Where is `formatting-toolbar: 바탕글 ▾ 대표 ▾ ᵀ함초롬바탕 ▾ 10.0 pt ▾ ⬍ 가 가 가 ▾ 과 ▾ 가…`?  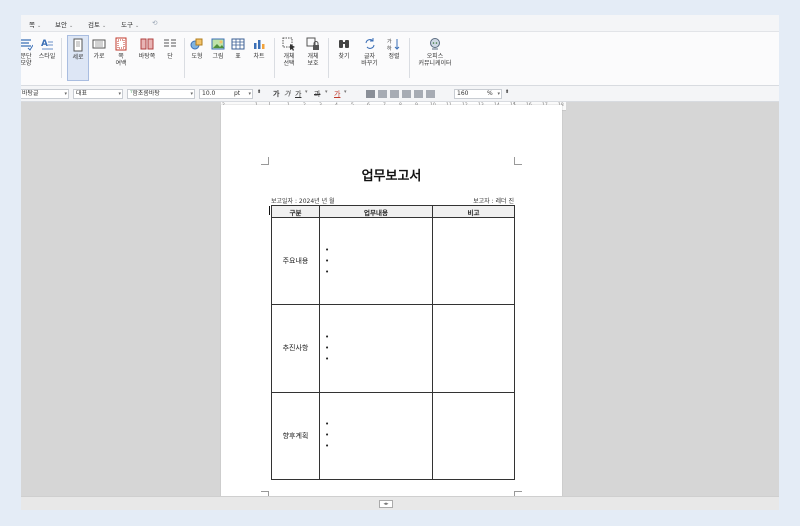
formatting-toolbar: 바탕글 ▾ 대표 ▾ ᵀ함초롬바탕 ▾ 10.0 pt ▾ ⬍ 가 가 가 ▾ 과 ▾ 가… is located at coordinates (400, 94).